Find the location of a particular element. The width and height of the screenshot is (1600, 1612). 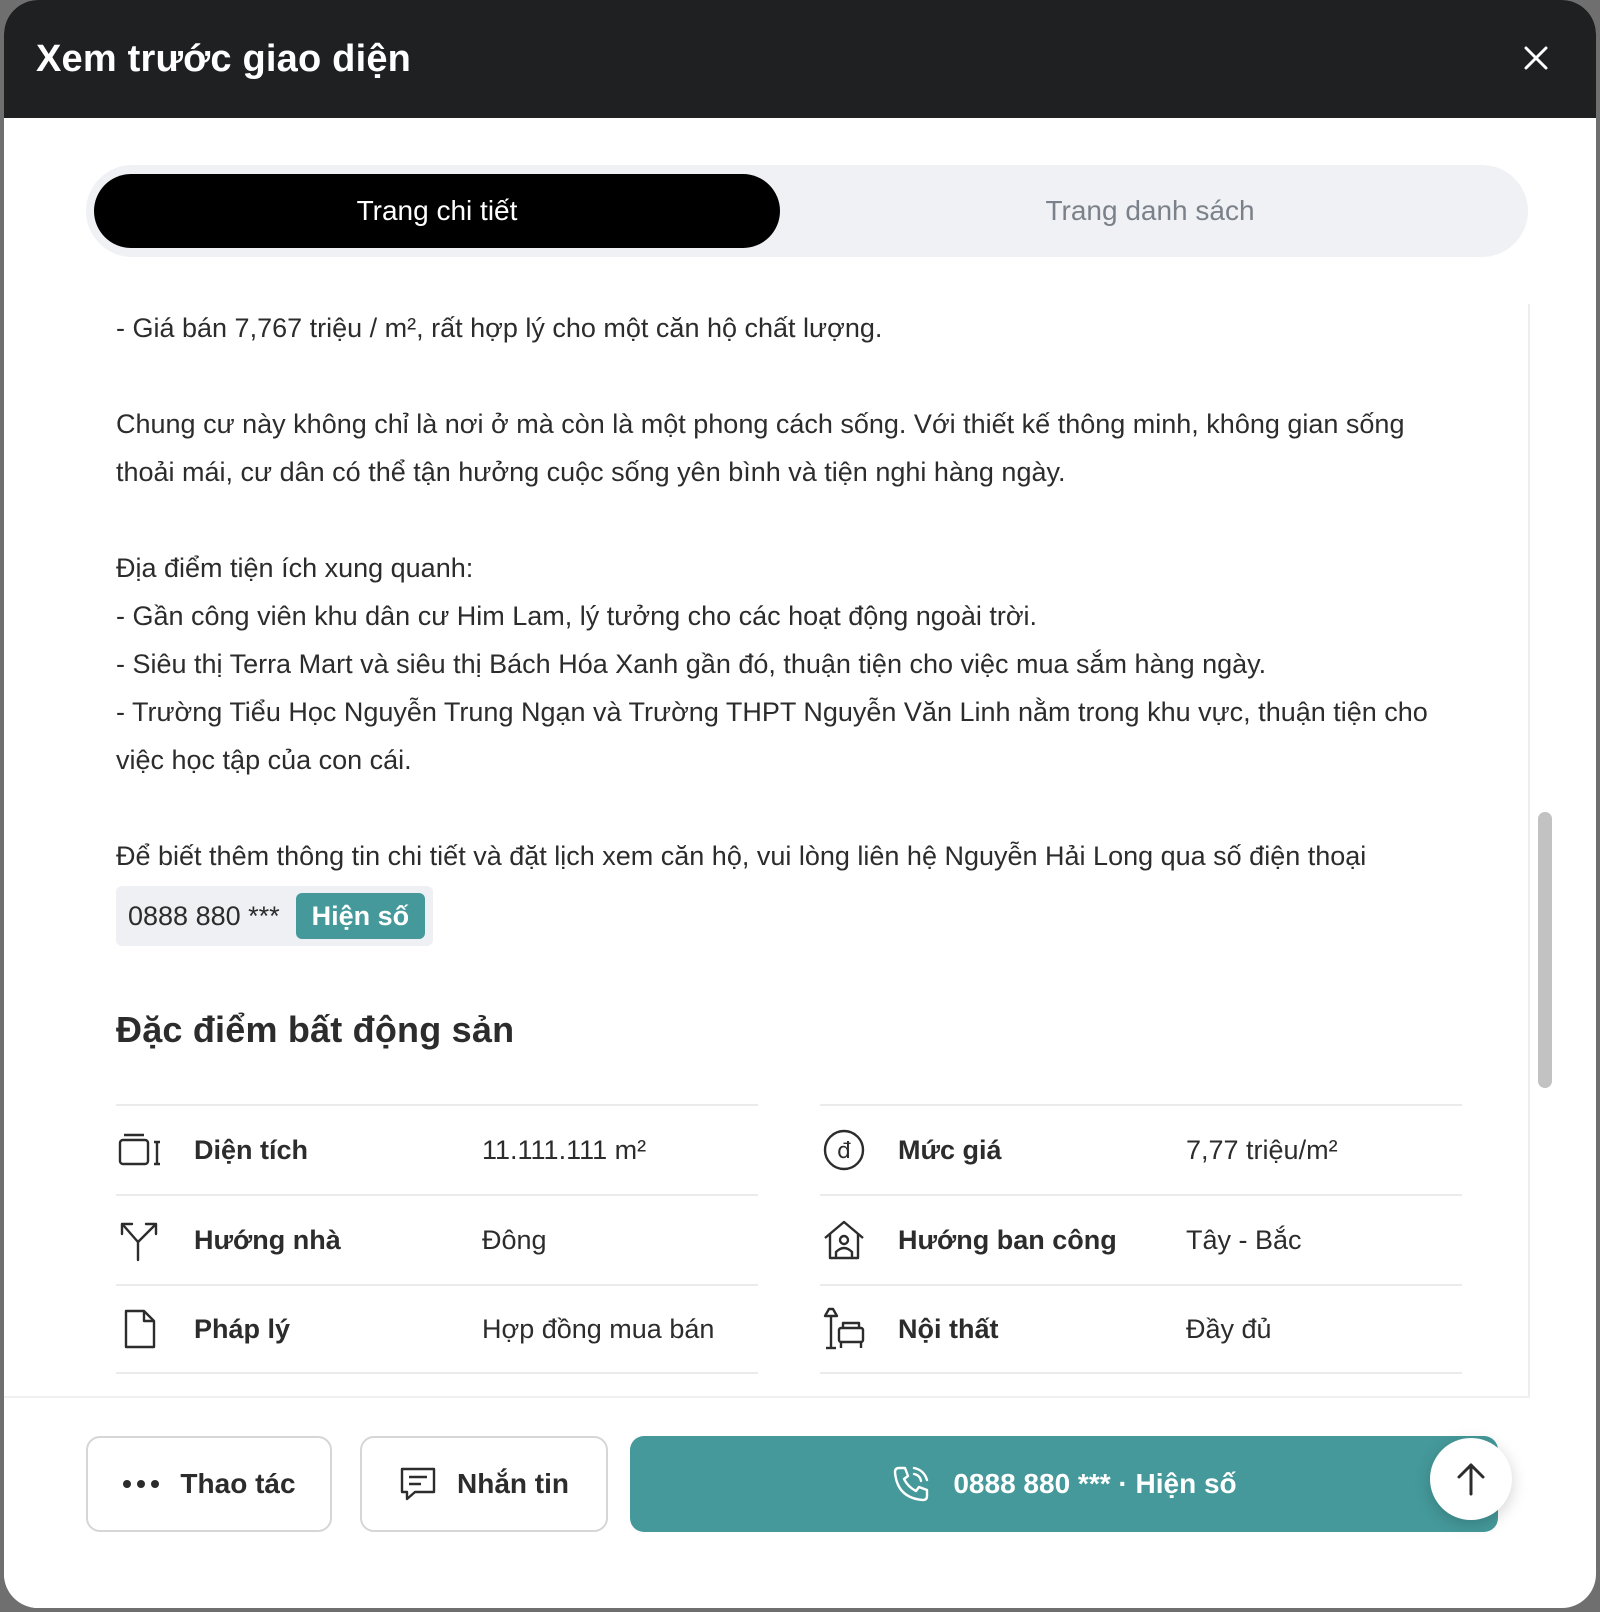

spec-row-balcony-direction: Hướng ban công Tây - Bắc is located at coordinates (1141, 1239).